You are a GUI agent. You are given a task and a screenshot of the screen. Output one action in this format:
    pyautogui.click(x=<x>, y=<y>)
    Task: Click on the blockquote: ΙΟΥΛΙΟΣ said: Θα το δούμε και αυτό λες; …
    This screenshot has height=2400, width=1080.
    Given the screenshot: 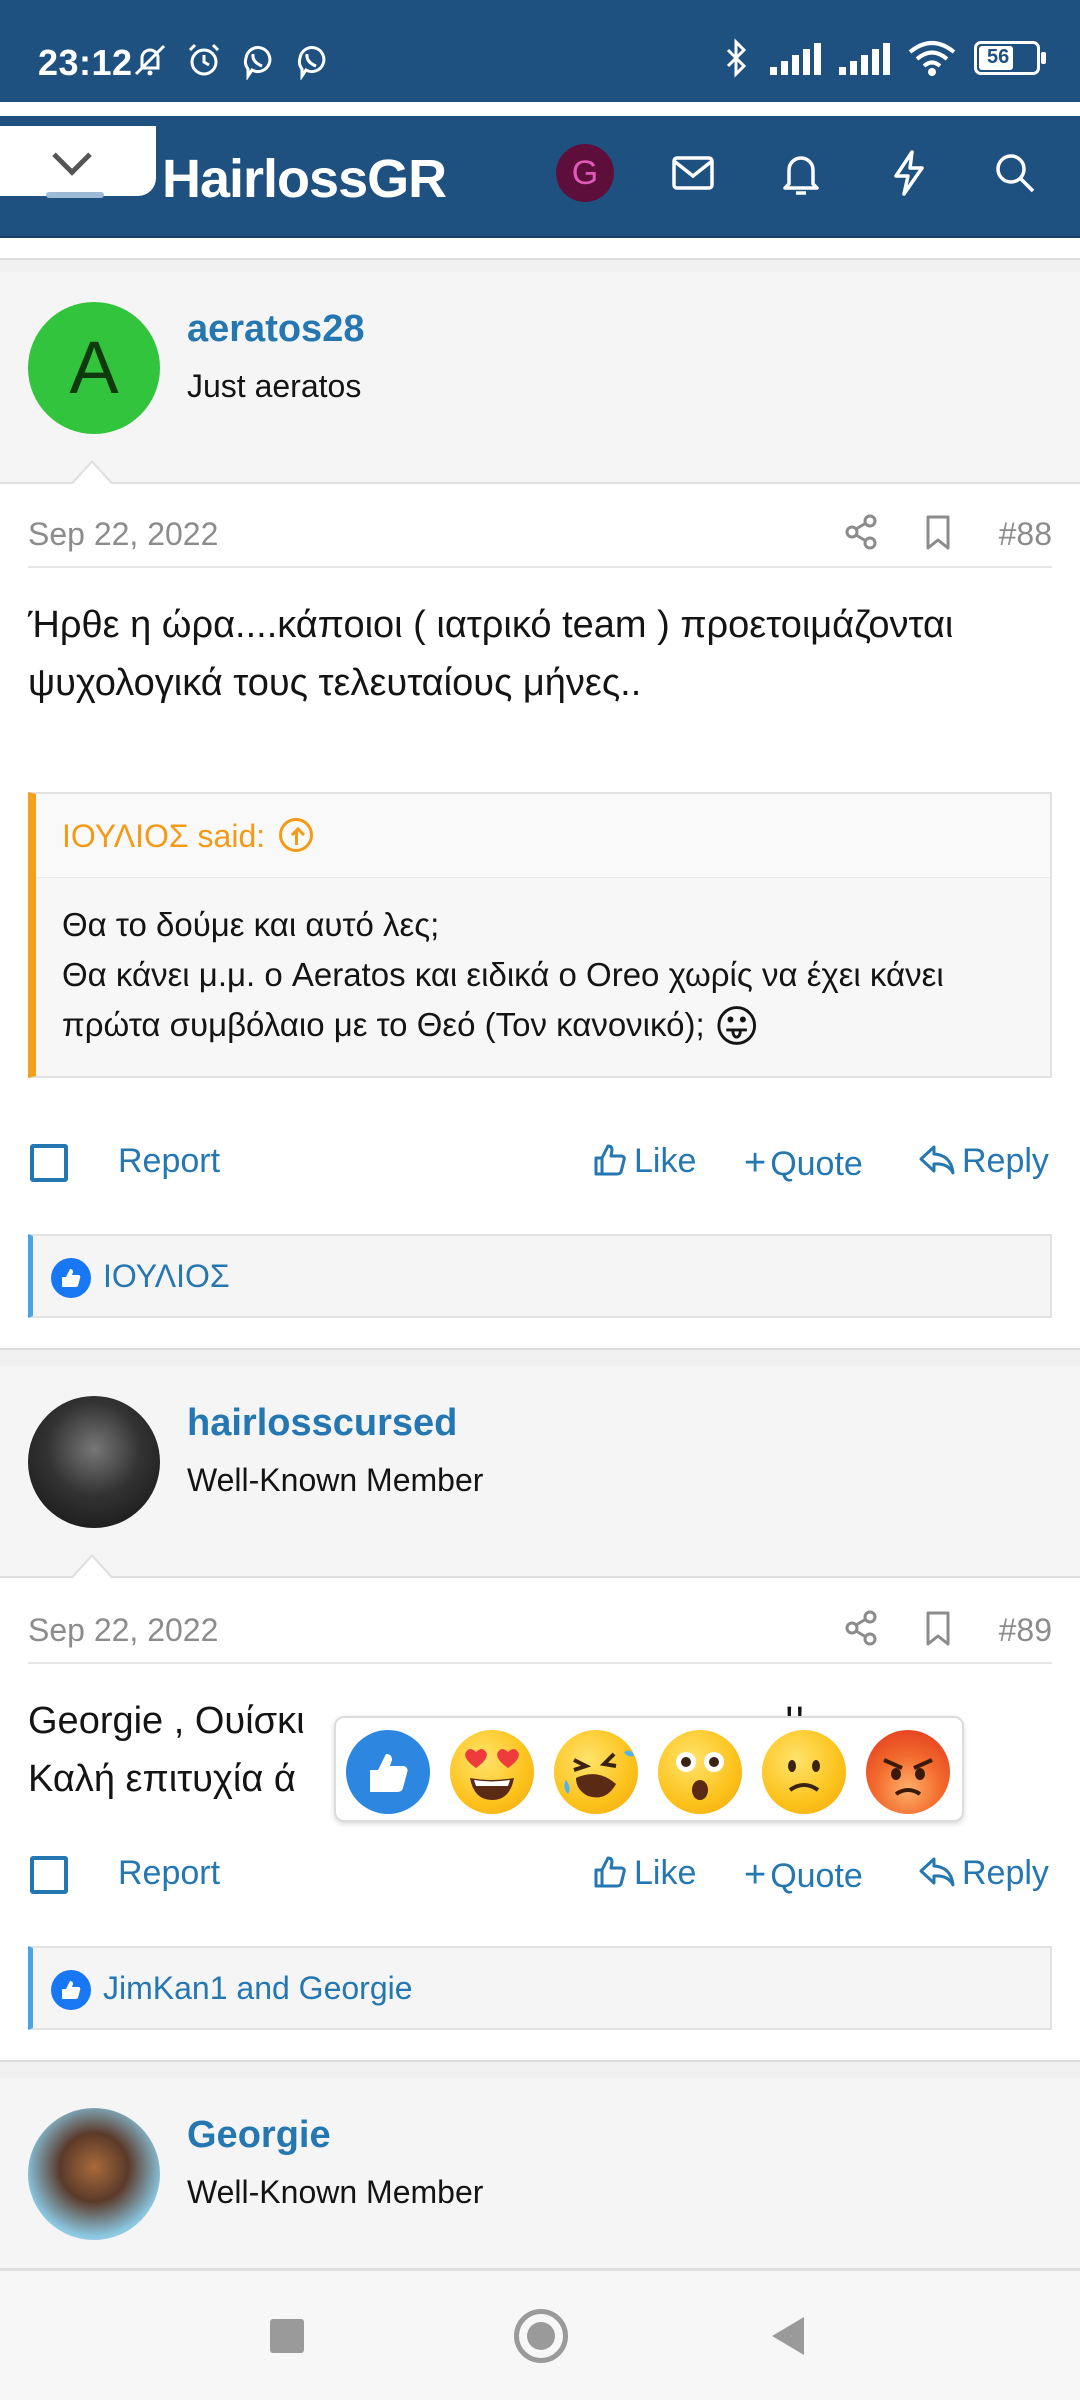 What is the action you would take?
    pyautogui.click(x=540, y=935)
    